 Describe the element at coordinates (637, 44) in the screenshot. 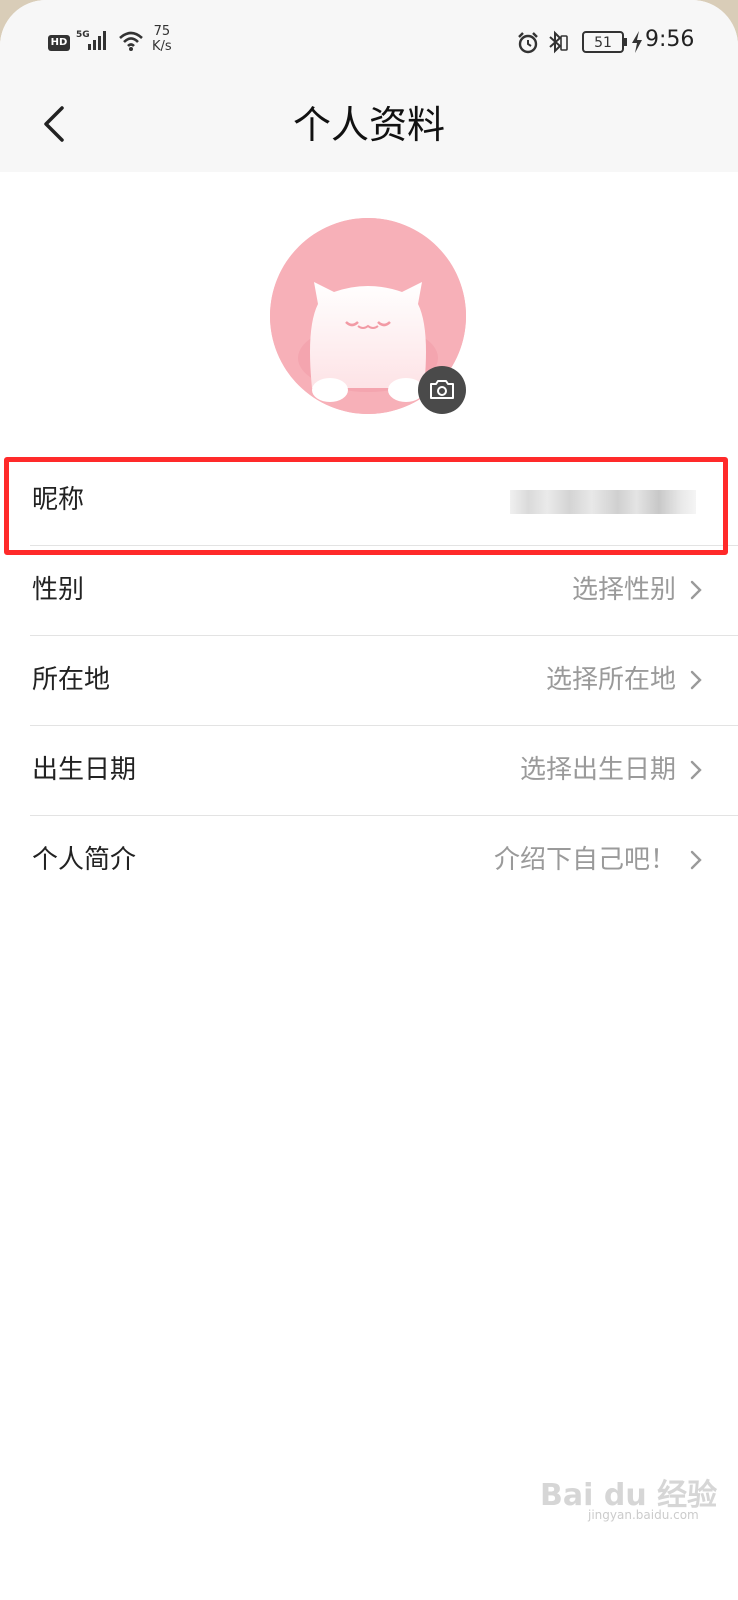

I see `charging-icon` at that location.